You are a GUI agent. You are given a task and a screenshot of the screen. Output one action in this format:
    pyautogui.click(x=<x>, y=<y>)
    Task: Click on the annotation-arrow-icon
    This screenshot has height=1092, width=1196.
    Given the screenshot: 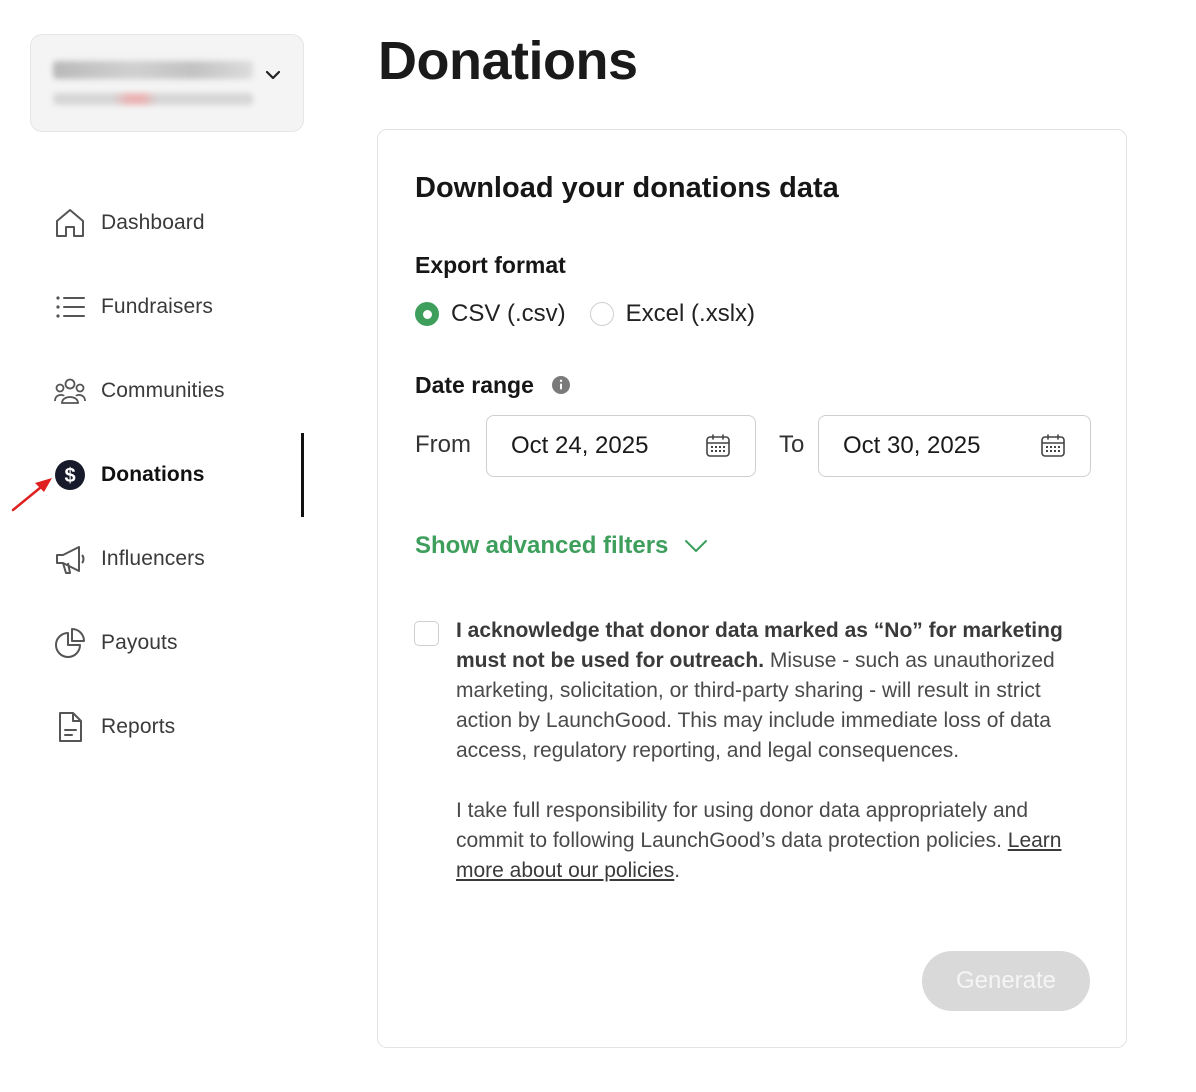 What is the action you would take?
    pyautogui.click(x=31, y=495)
    